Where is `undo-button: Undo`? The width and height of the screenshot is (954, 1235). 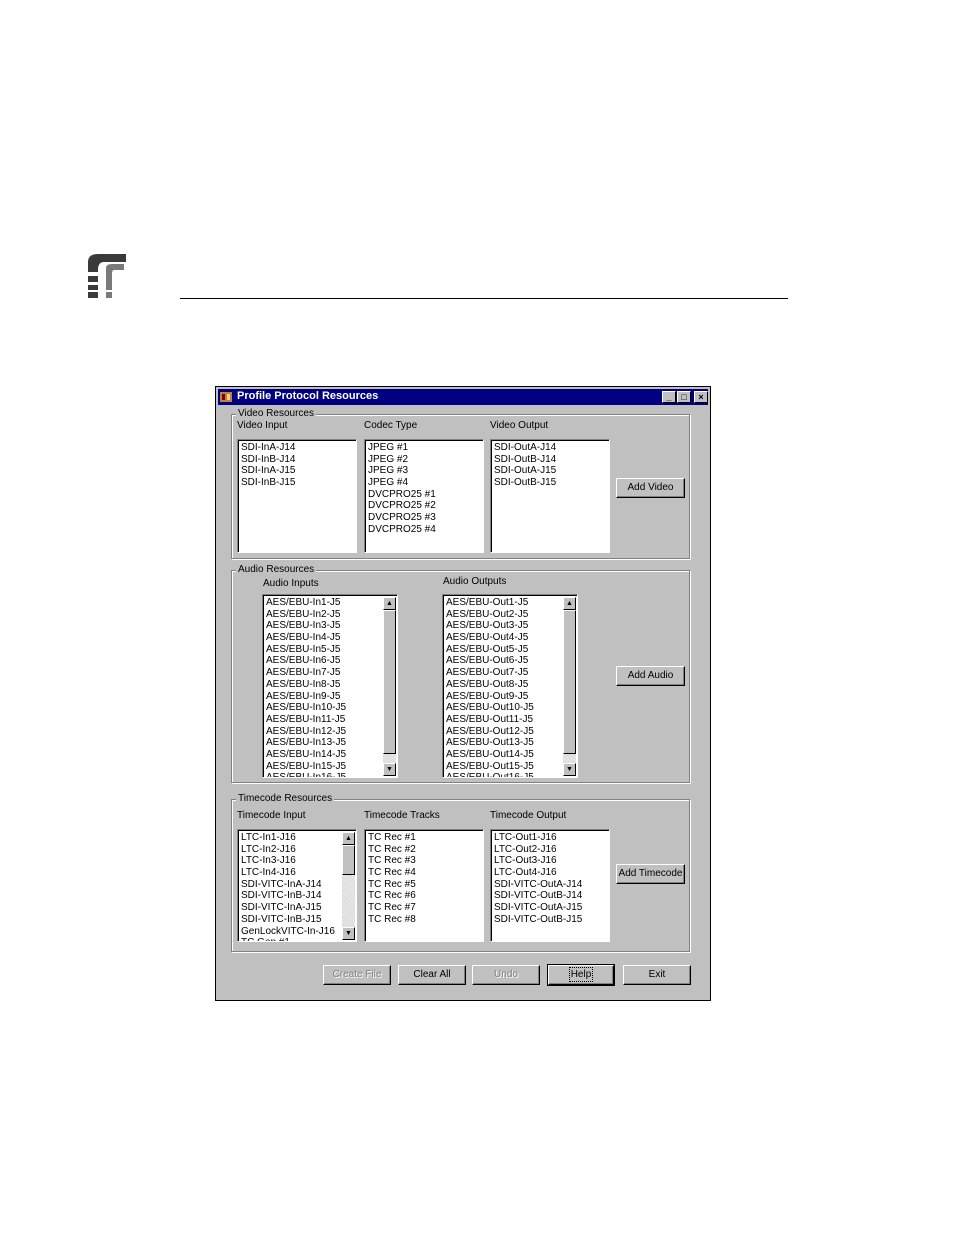
undo-button: Undo is located at coordinates (506, 975).